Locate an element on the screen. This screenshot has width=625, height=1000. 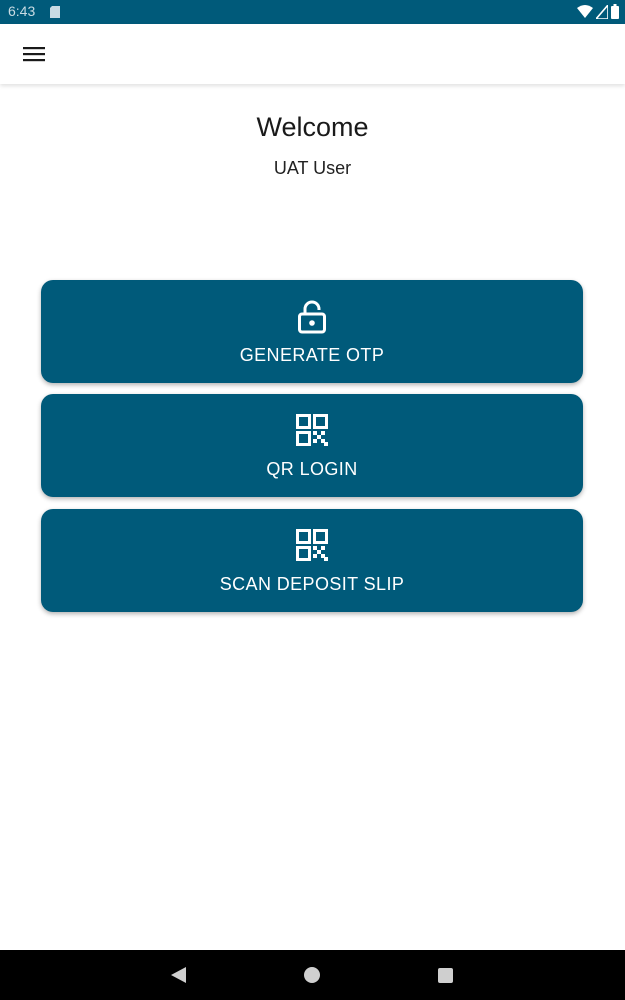
wifi-icon is located at coordinates (585, 13).